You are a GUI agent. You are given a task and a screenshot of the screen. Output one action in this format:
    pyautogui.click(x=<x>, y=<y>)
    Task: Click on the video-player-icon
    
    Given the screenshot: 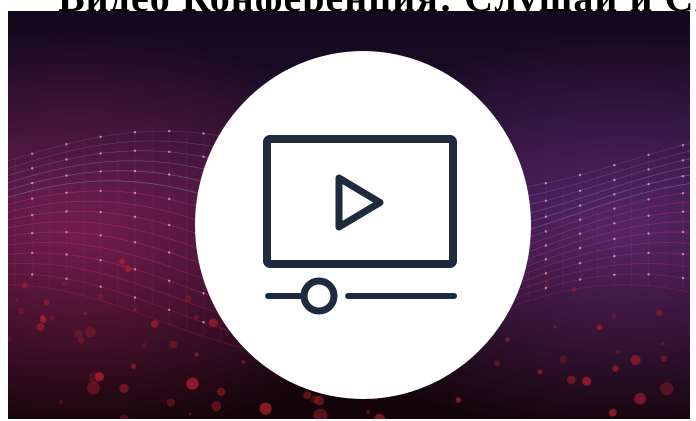 What is the action you would take?
    pyautogui.click(x=360, y=225)
    